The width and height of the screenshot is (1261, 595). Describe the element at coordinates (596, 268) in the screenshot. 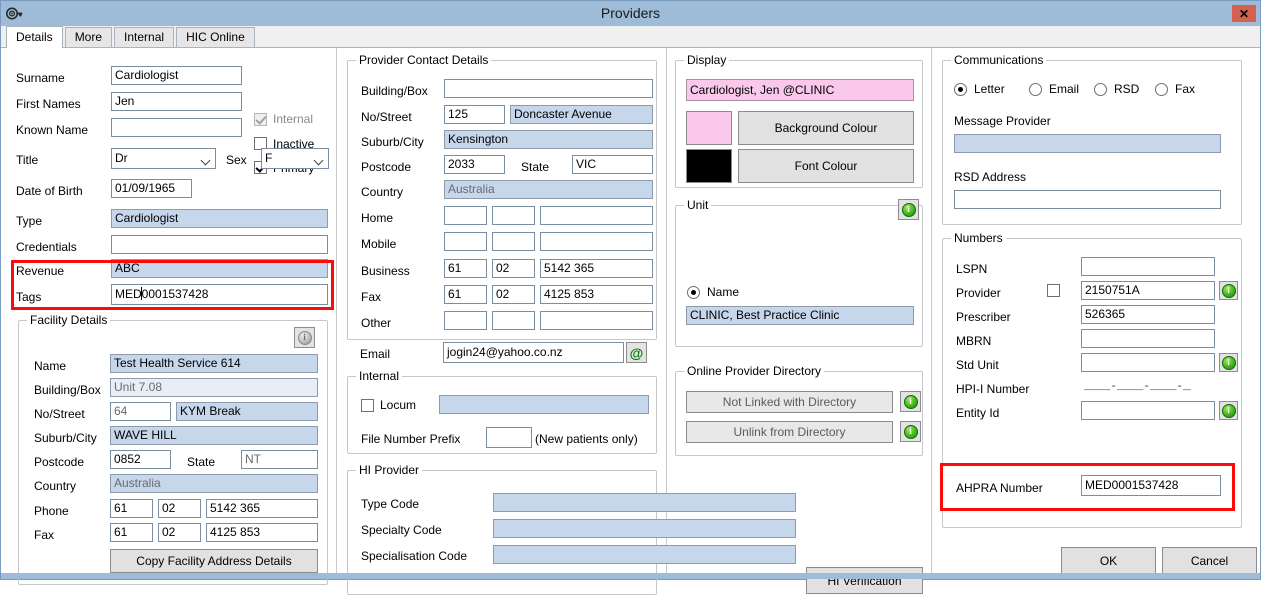

I see `contact-business-number: 5142 365` at that location.